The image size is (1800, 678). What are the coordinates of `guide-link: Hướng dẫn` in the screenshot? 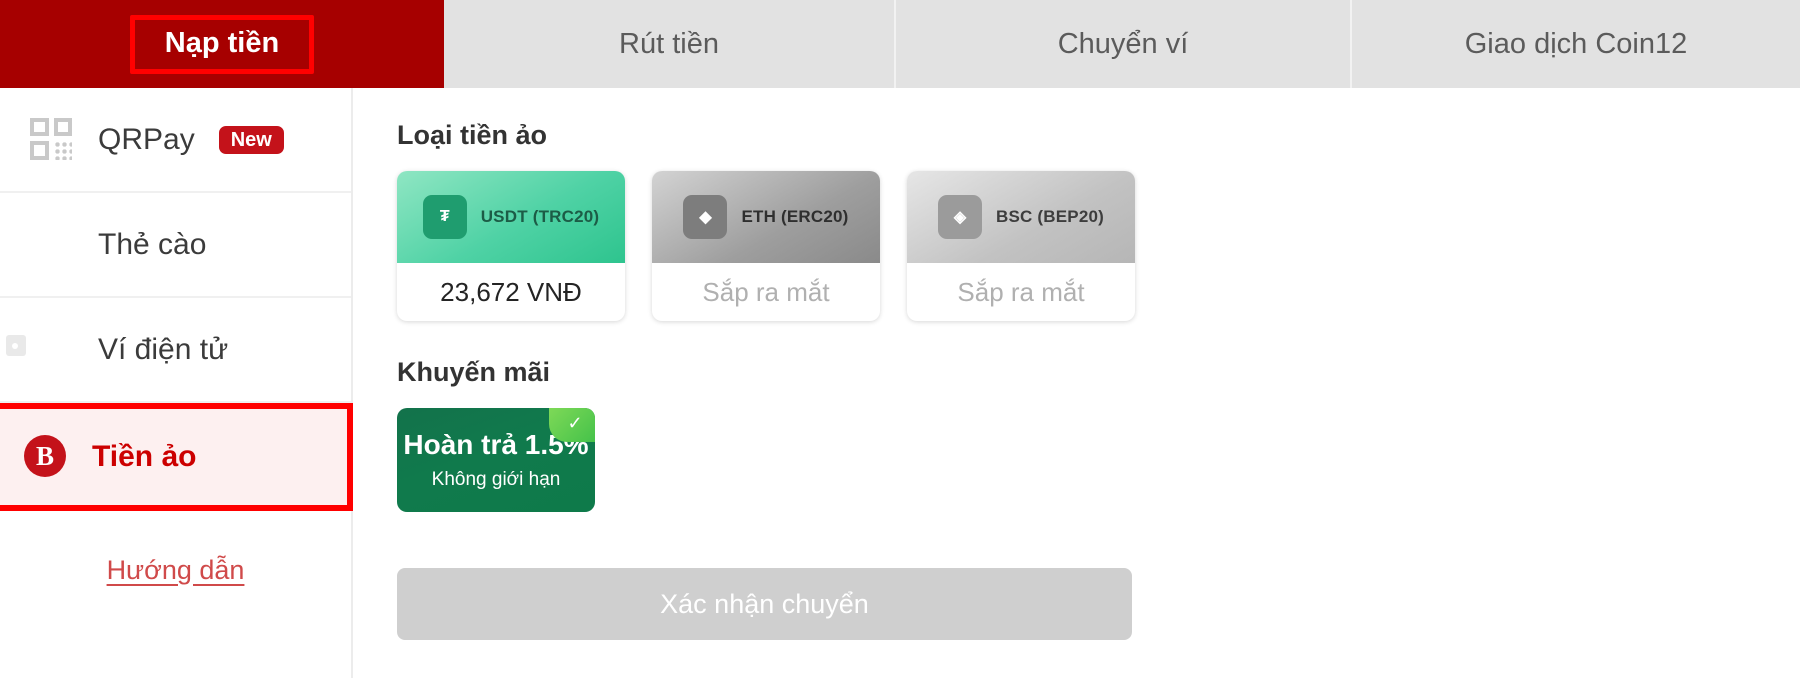 It's located at (176, 570).